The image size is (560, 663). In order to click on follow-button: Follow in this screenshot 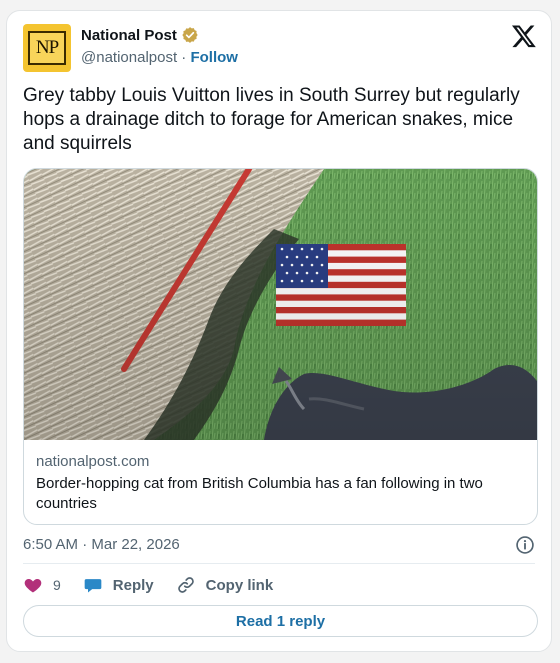, I will do `click(214, 57)`.